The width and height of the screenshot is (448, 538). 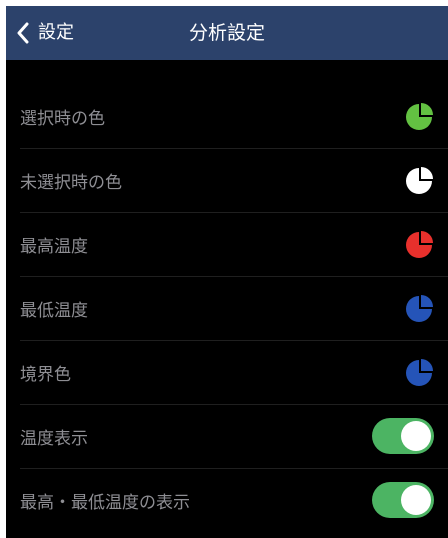 I want to click on settings-row-max-temperature-color: 最高温度, so click(x=227, y=244).